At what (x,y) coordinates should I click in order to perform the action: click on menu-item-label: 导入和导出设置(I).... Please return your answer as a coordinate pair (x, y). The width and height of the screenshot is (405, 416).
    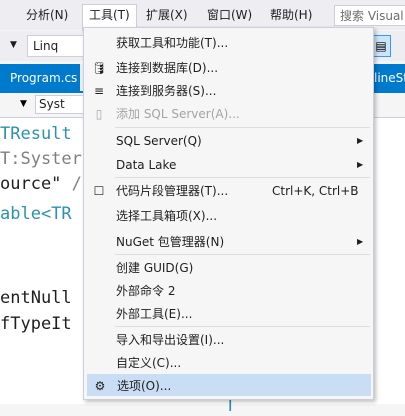
    Looking at the image, I should click on (170, 340).